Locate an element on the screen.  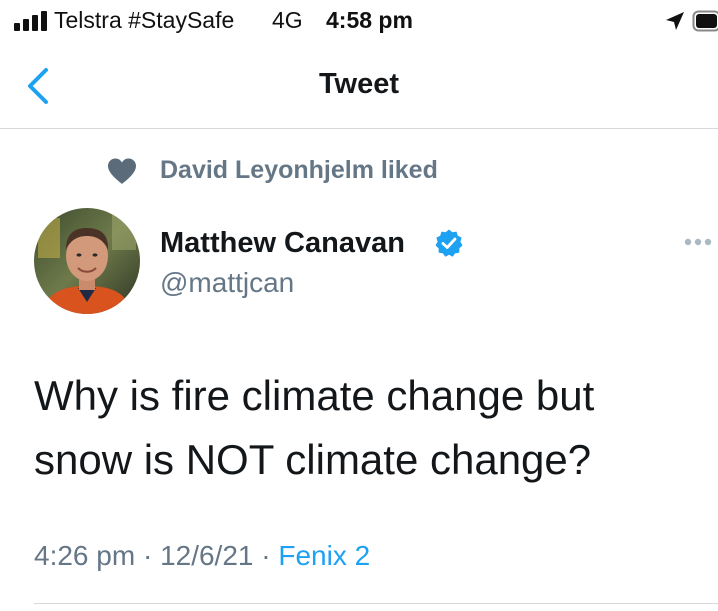
divider is located at coordinates (376, 603).